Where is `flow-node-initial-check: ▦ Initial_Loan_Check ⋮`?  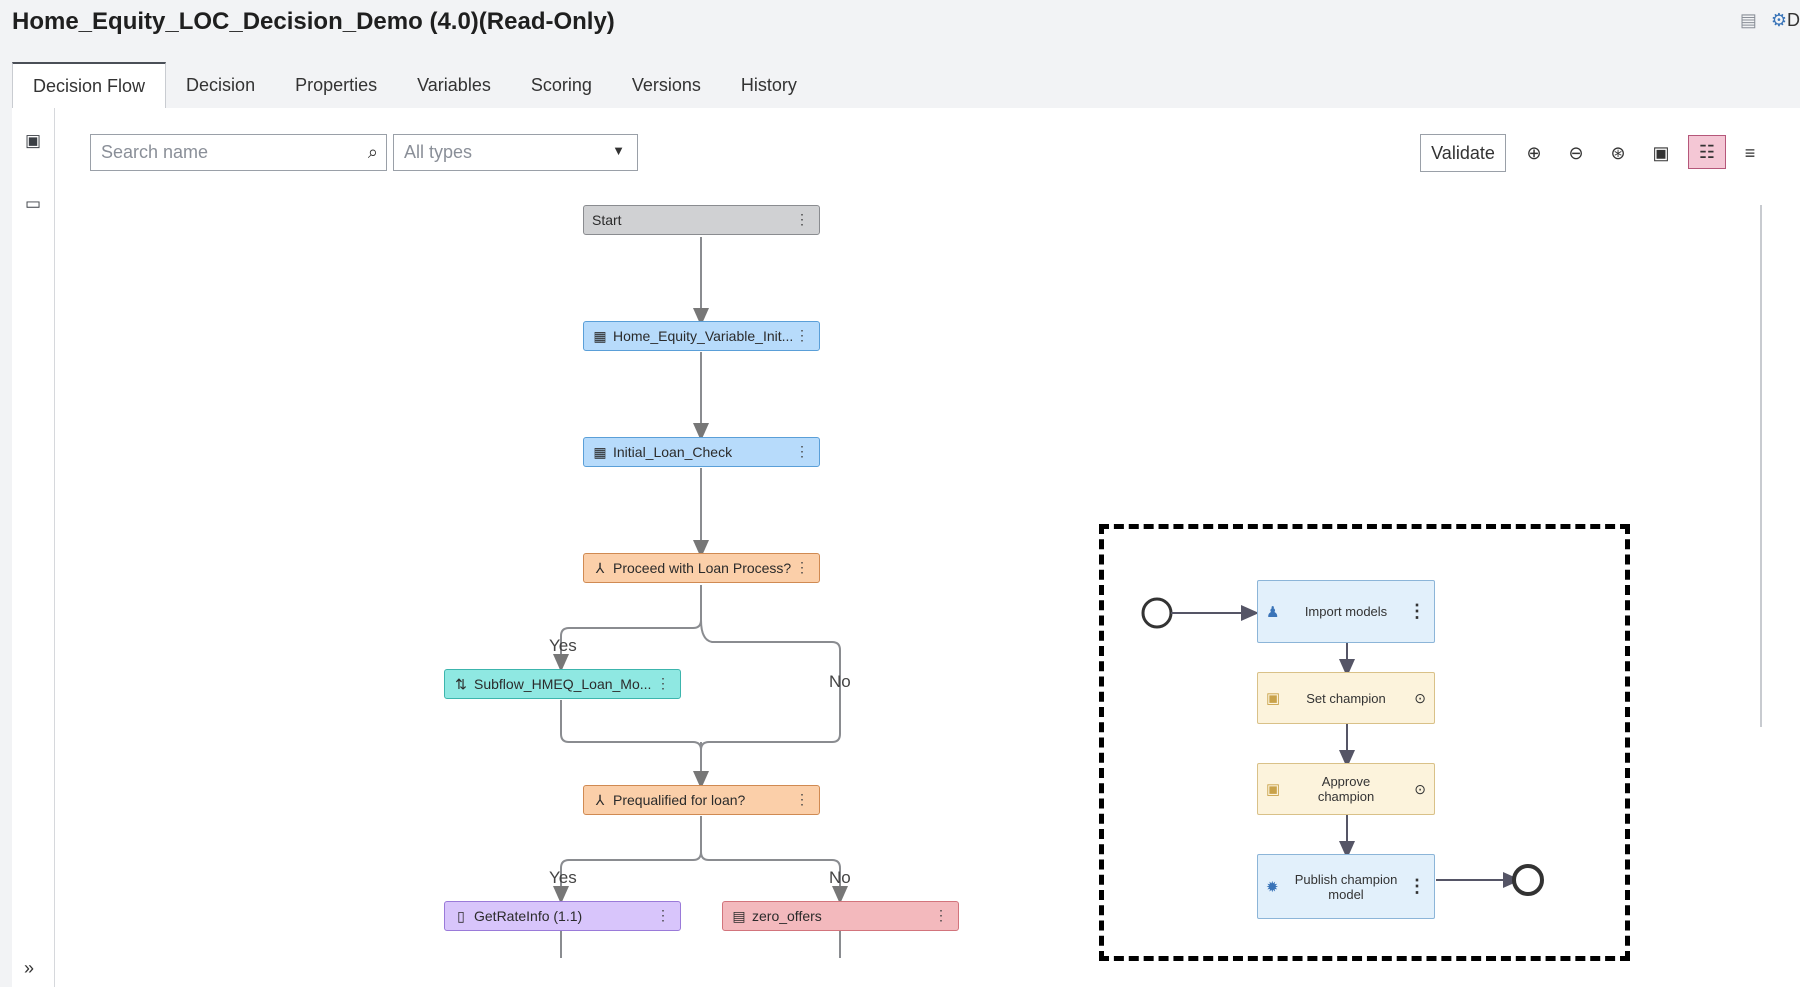 flow-node-initial-check: ▦ Initial_Loan_Check ⋮ is located at coordinates (701, 452).